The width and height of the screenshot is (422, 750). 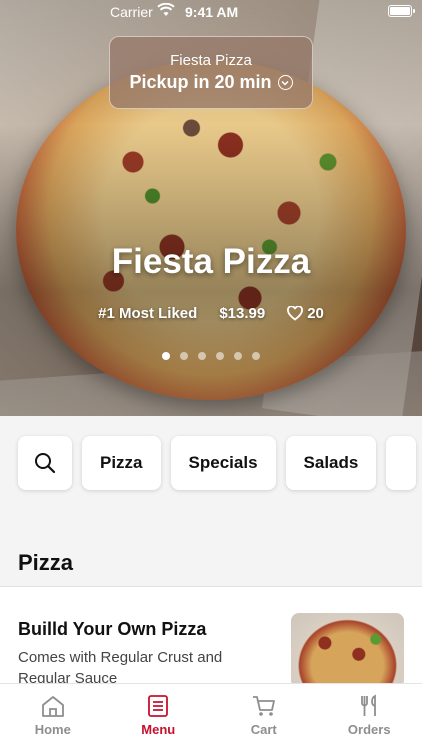 What do you see at coordinates (52, 729) in the screenshot?
I see `tab-home-label: Home` at bounding box center [52, 729].